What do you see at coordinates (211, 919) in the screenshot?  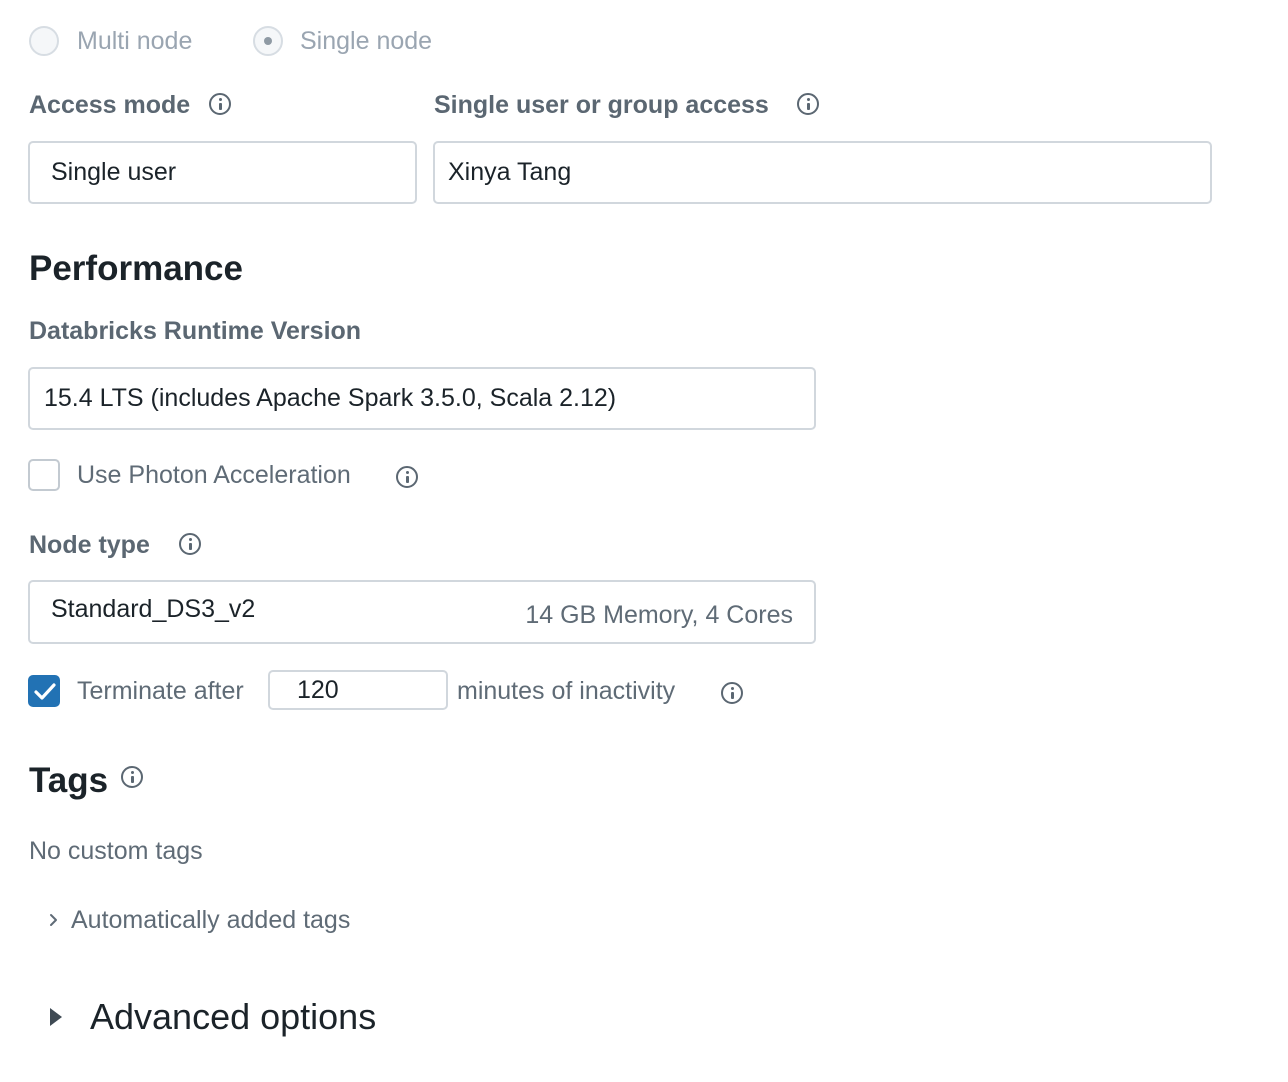 I see `auto-tags-label: Automatically added tags` at bounding box center [211, 919].